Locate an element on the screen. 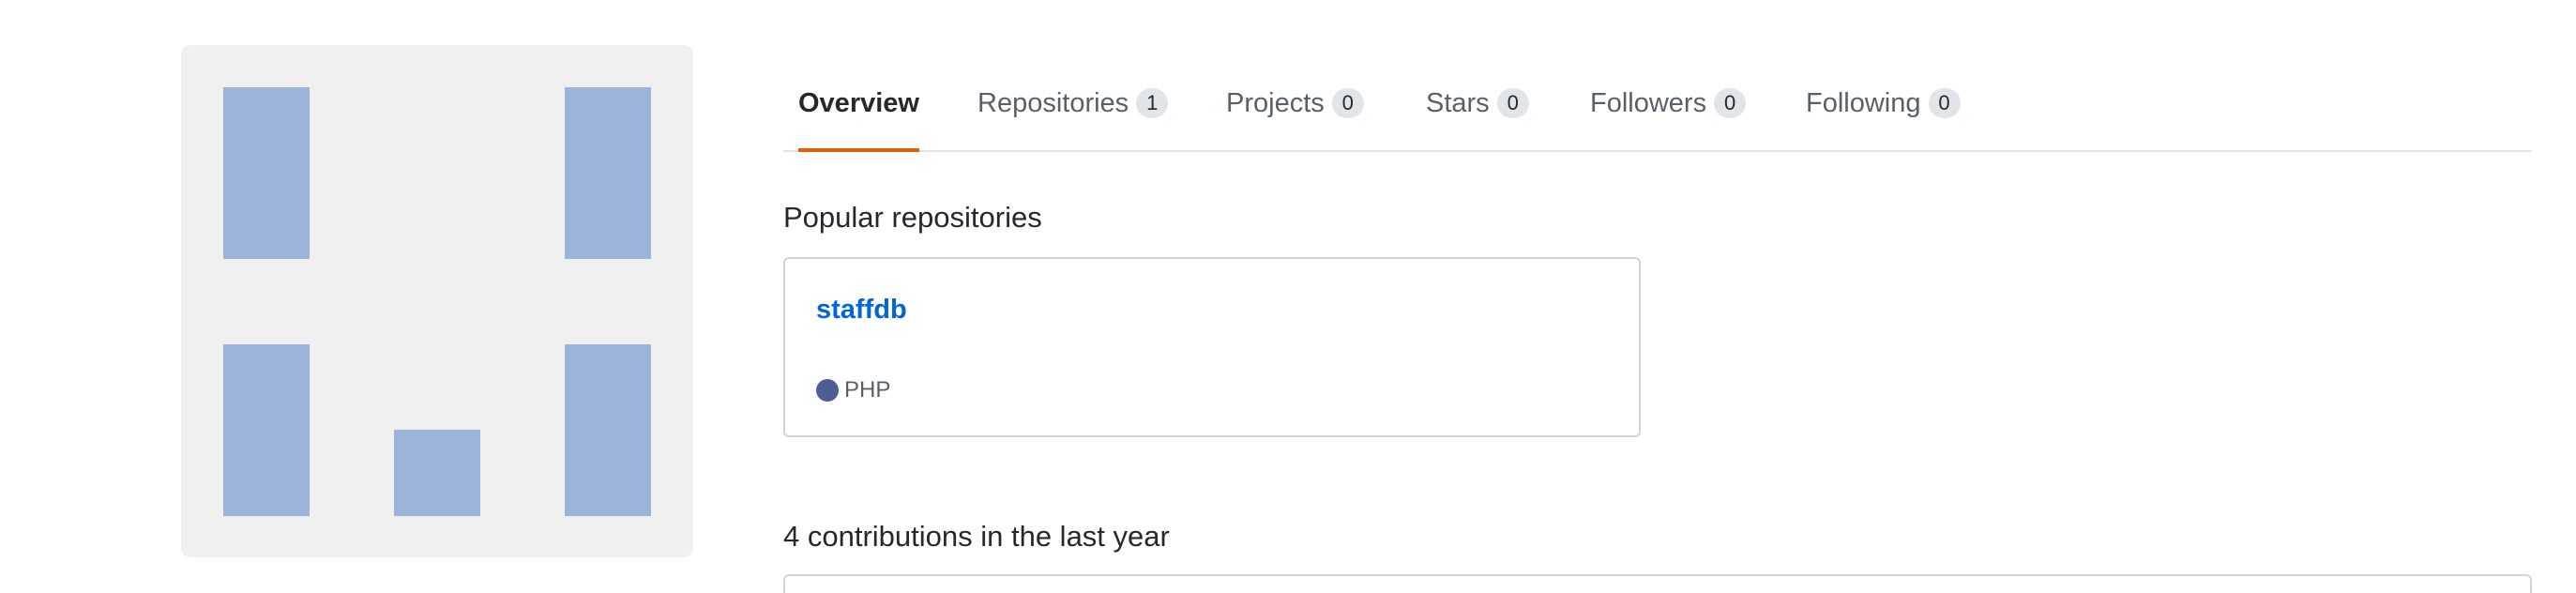 Image resolution: width=2576 pixels, height=593 pixels. language-label: PHP is located at coordinates (867, 390).